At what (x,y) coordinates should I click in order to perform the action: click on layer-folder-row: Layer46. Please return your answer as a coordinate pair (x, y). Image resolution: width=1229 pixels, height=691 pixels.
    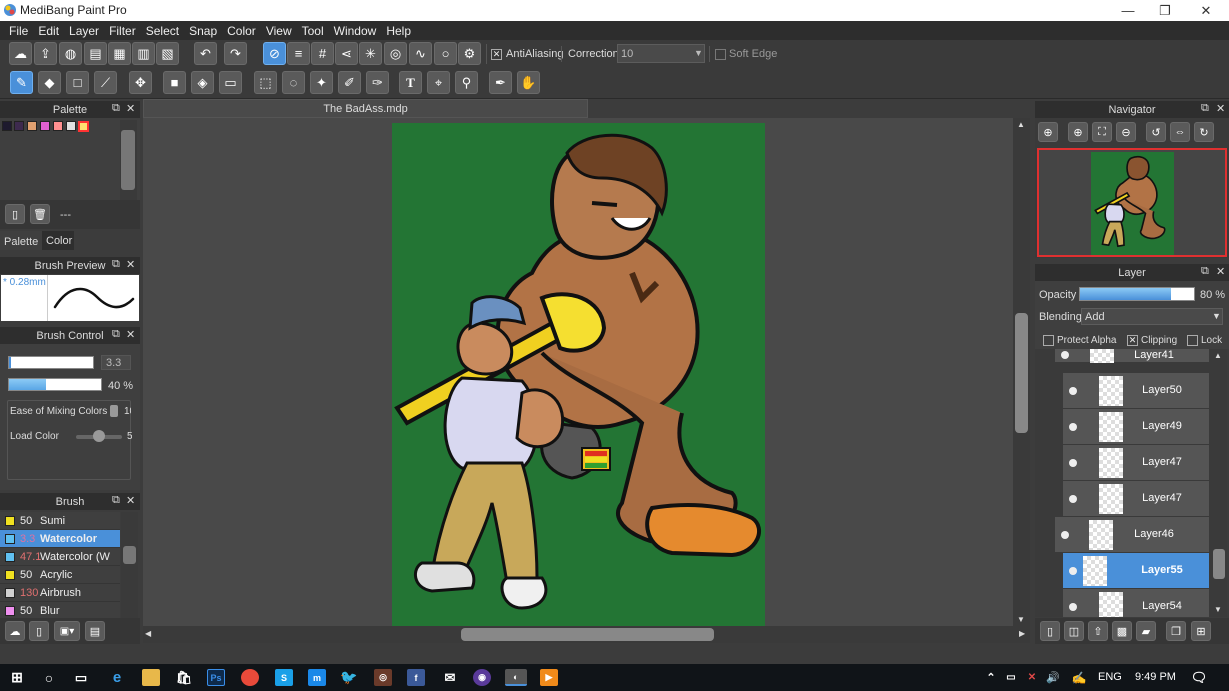
    Looking at the image, I should click on (1132, 535).